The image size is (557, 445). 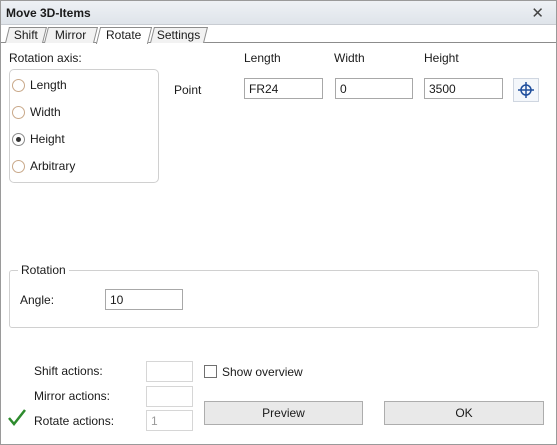 I want to click on close-icon: ✕, so click(x=537, y=13).